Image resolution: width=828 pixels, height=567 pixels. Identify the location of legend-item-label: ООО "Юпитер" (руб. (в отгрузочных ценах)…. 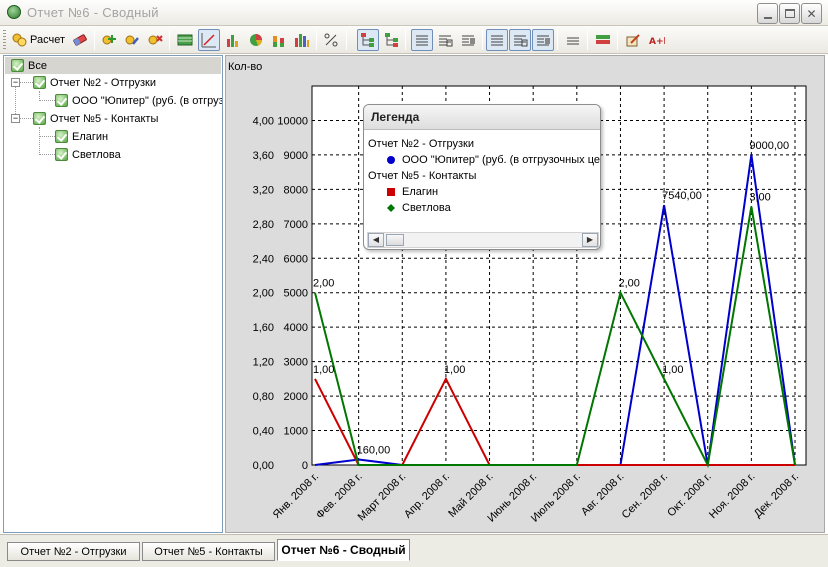
(501, 160).